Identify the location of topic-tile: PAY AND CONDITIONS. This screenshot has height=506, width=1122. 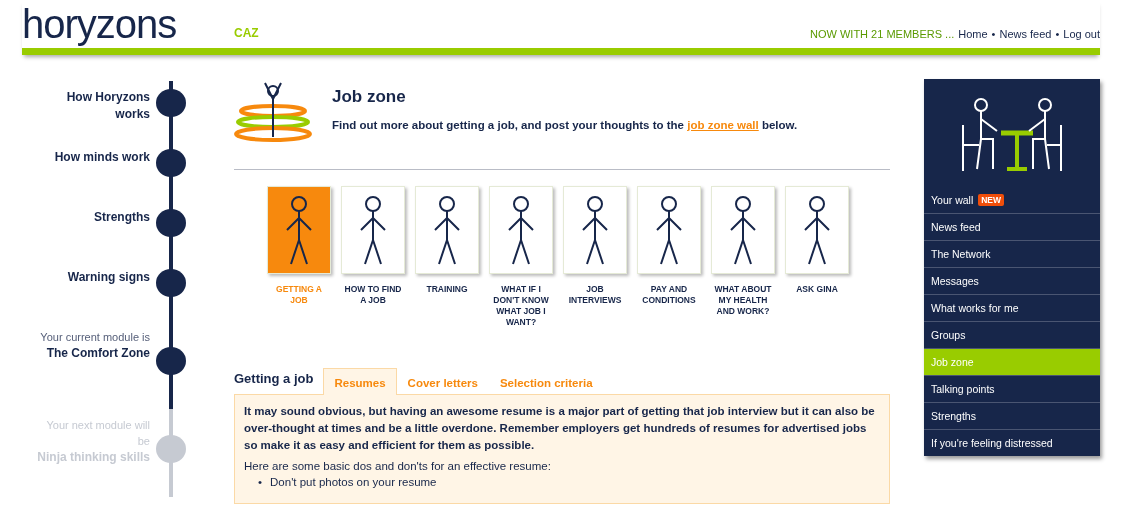
(669, 275).